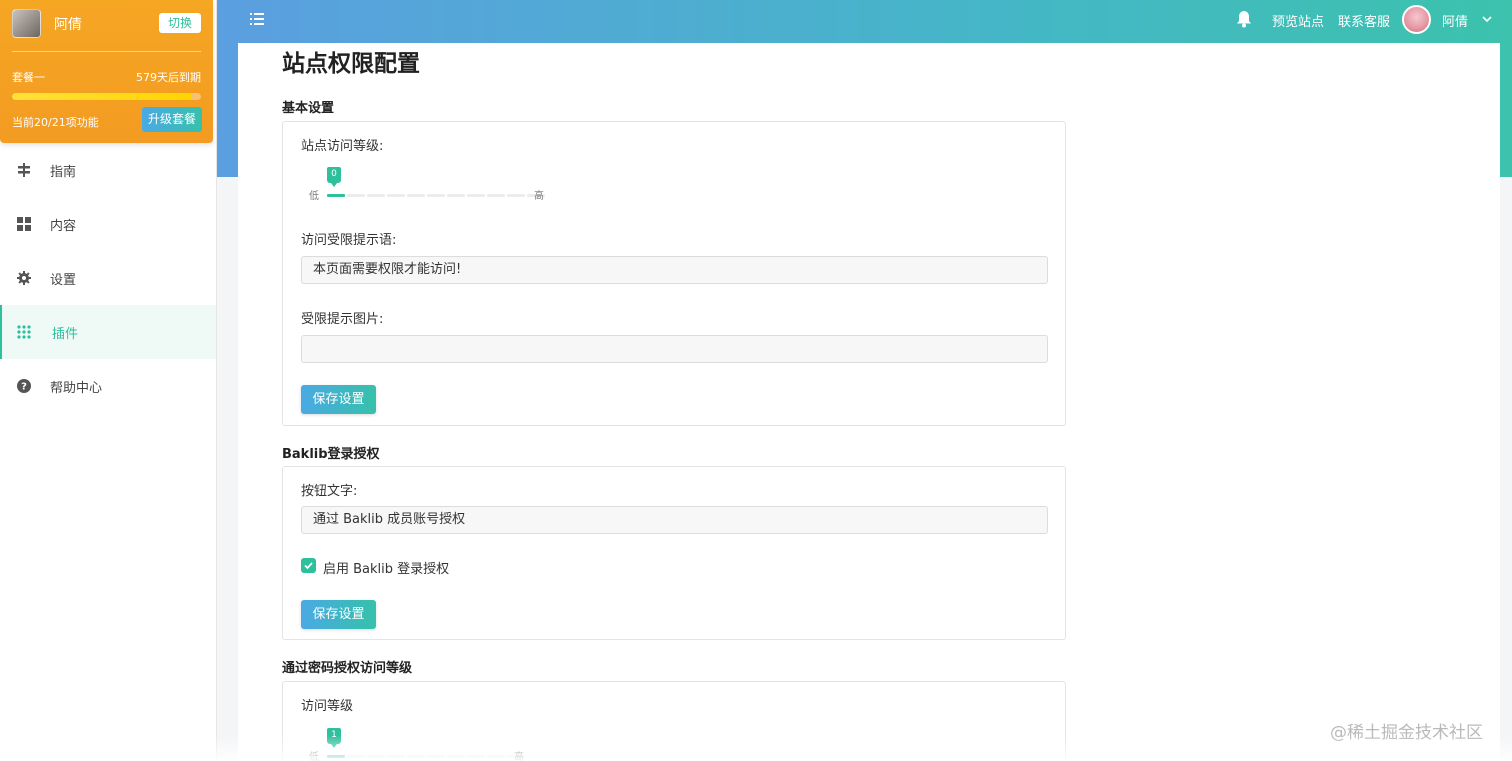  Describe the element at coordinates (674, 349) in the screenshot. I see `restricted-image-input` at that location.